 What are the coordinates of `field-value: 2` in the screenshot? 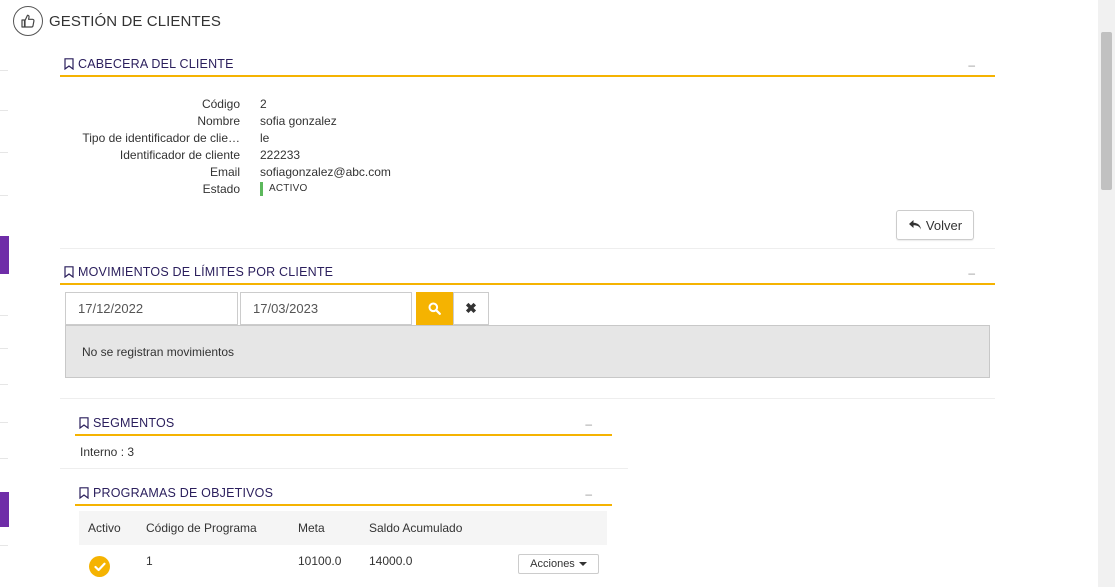 It's located at (263, 103).